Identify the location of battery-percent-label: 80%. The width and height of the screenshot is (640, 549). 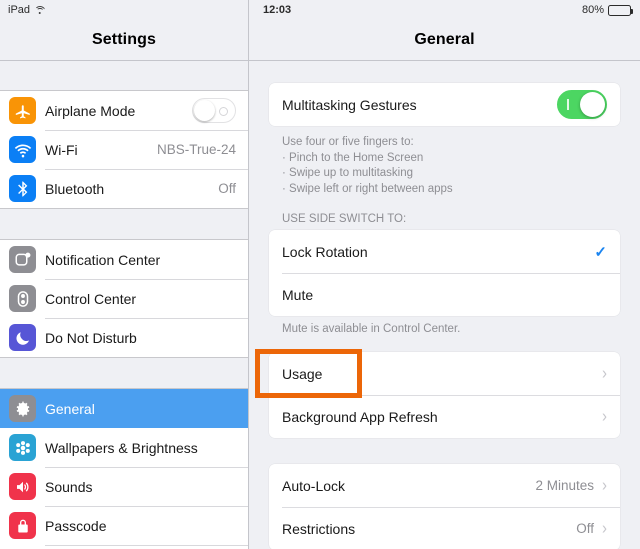
(592, 10).